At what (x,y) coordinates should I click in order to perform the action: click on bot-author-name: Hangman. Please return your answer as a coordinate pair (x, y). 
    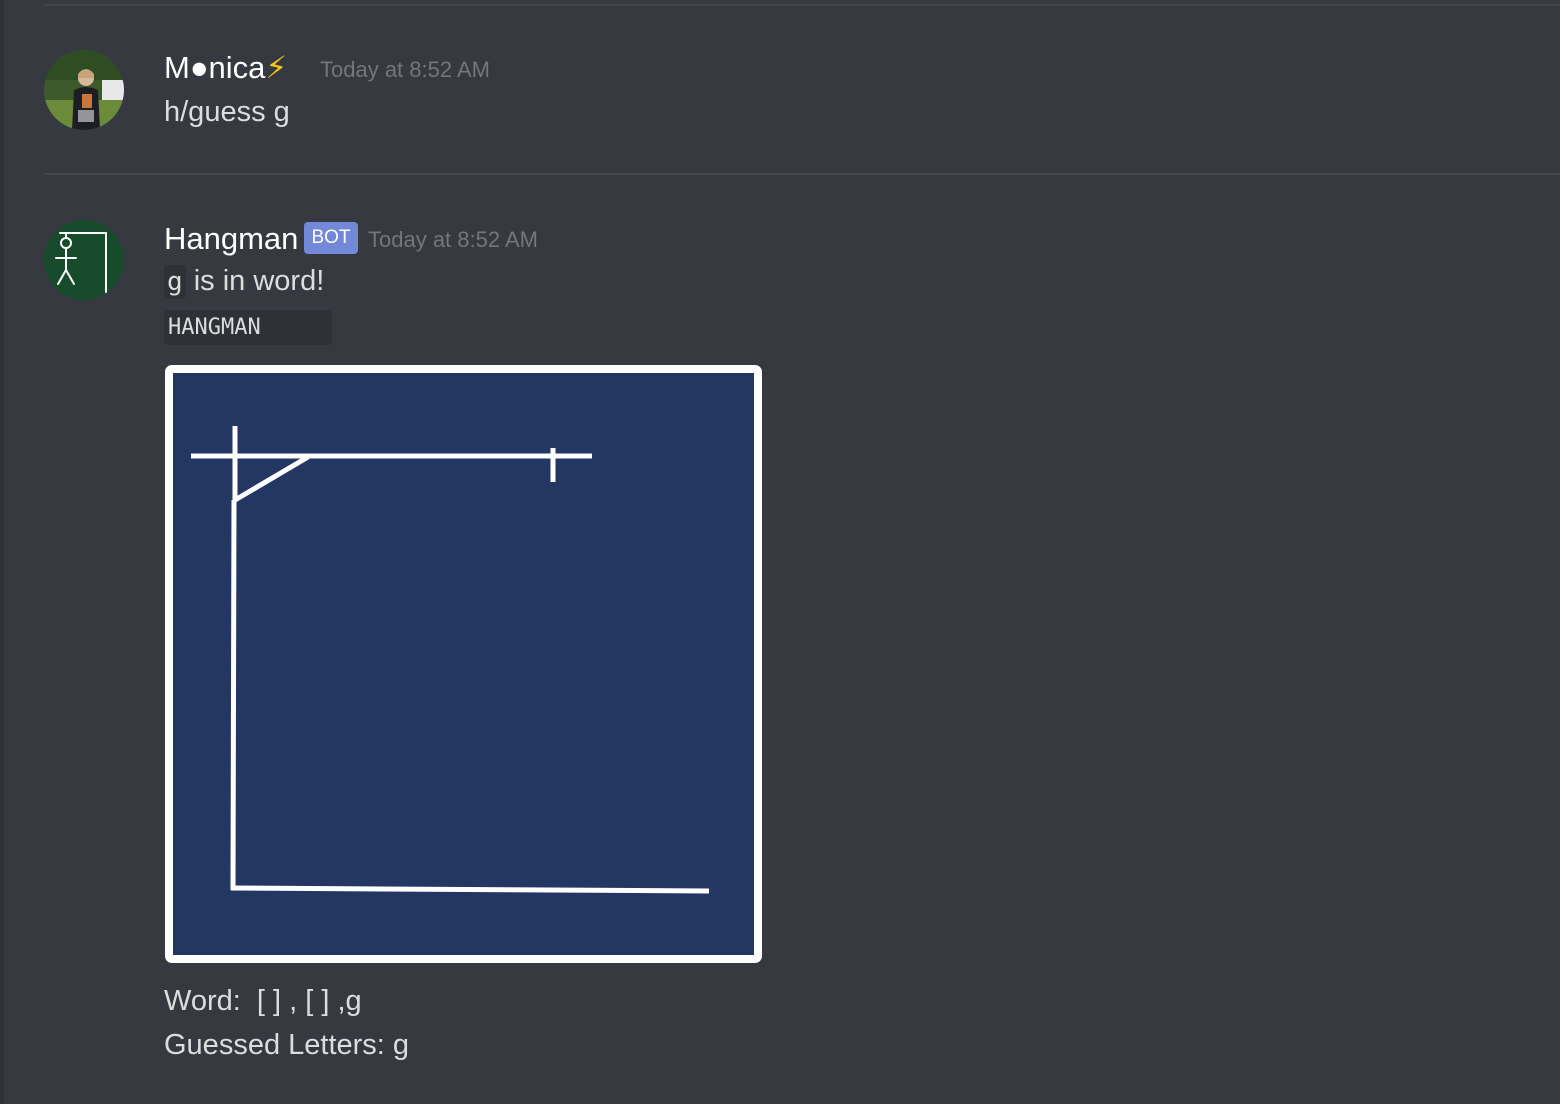
    Looking at the image, I should click on (231, 239).